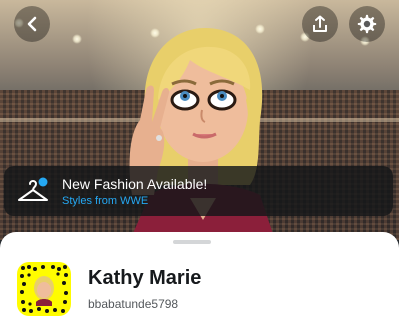  I want to click on banner-subtitle-link: Styles from WWE, so click(105, 201).